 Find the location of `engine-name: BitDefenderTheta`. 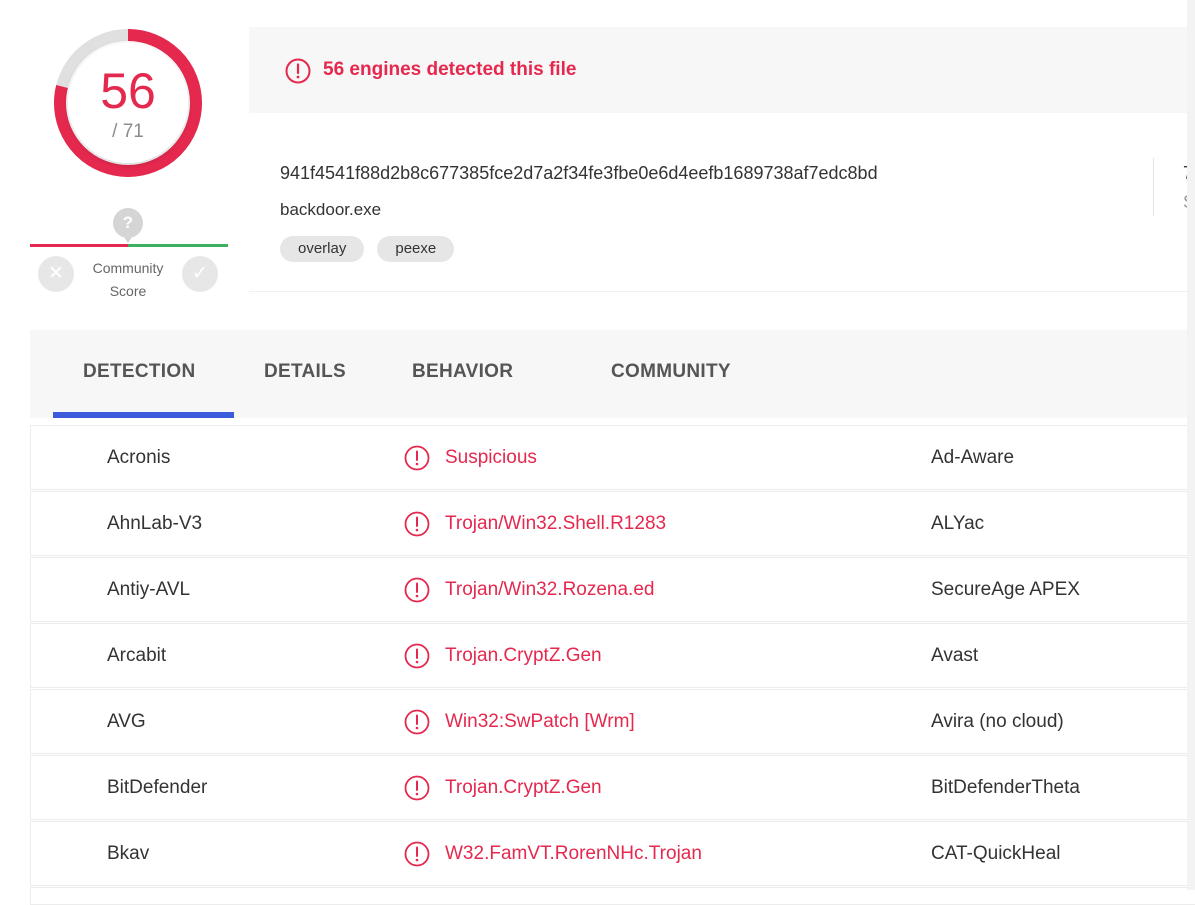

engine-name: BitDefenderTheta is located at coordinates (1005, 787).